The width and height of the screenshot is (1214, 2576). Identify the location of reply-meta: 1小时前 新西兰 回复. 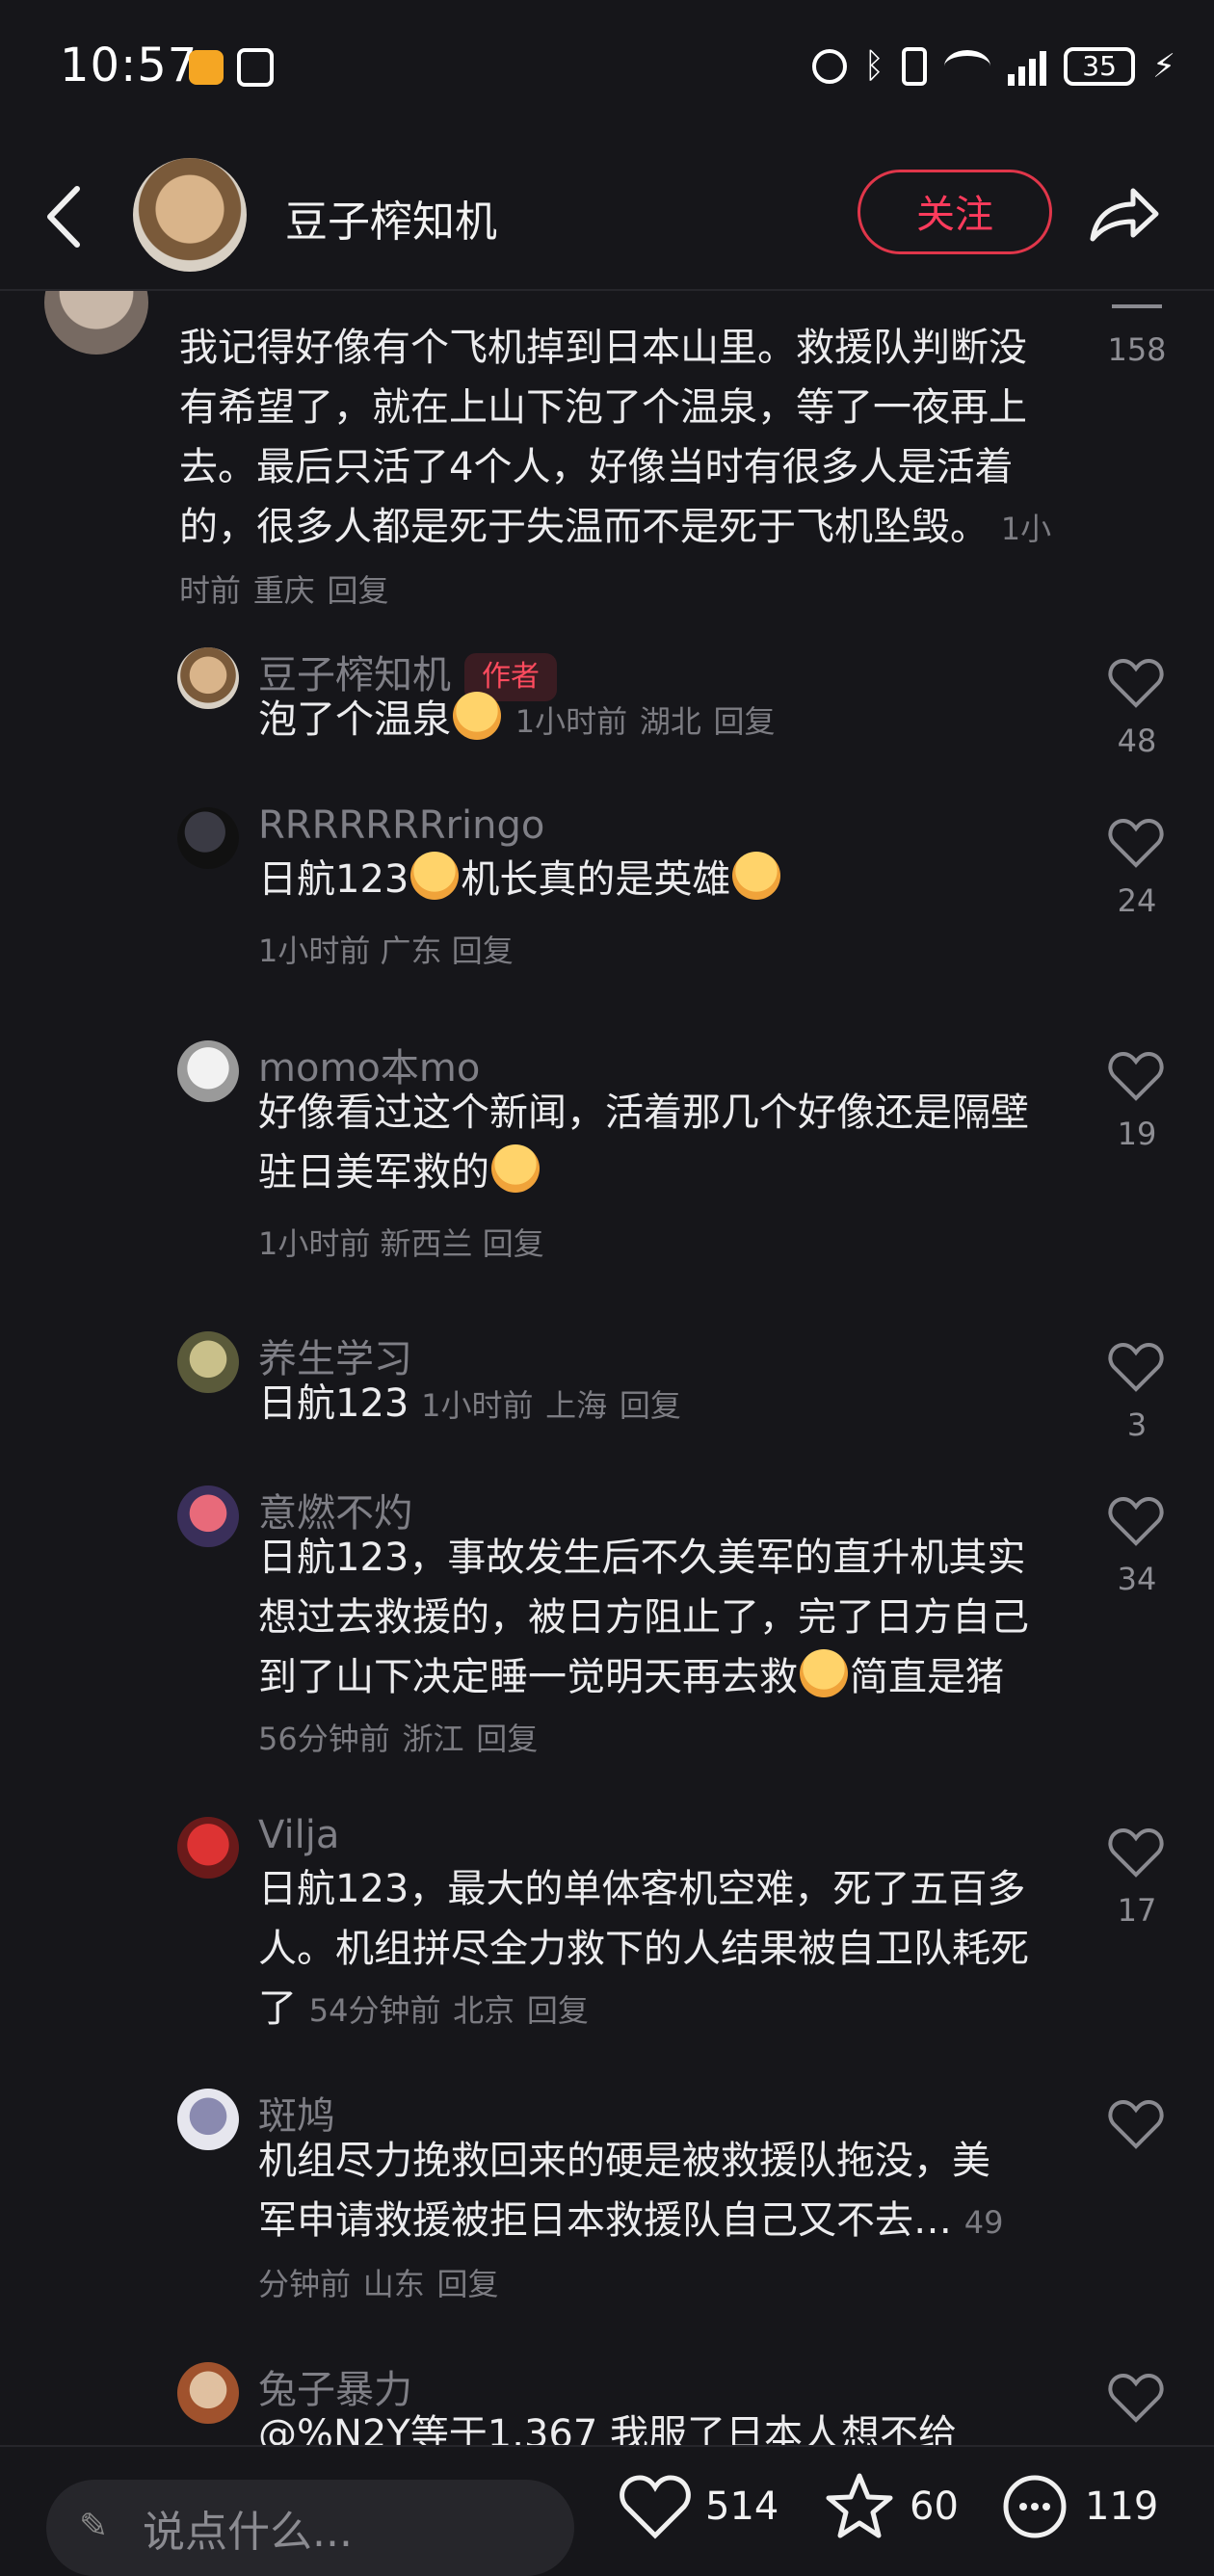
(401, 1242).